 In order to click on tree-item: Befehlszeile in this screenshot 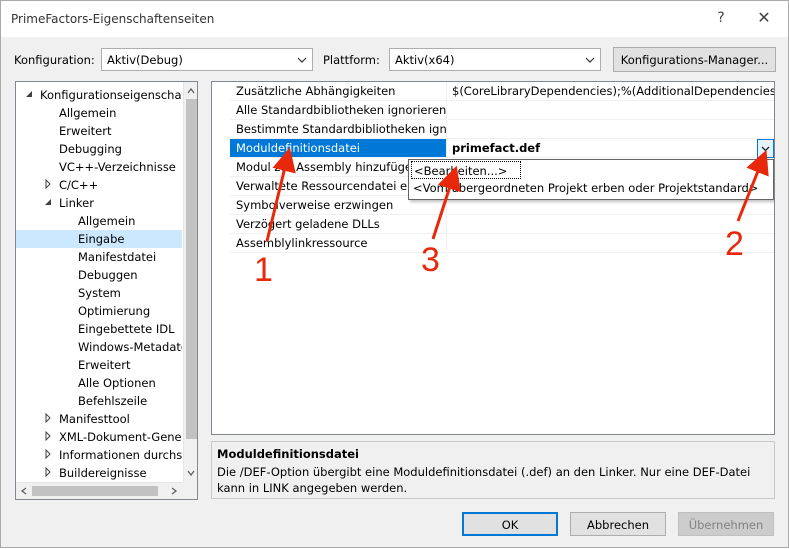, I will do `click(99, 401)`.